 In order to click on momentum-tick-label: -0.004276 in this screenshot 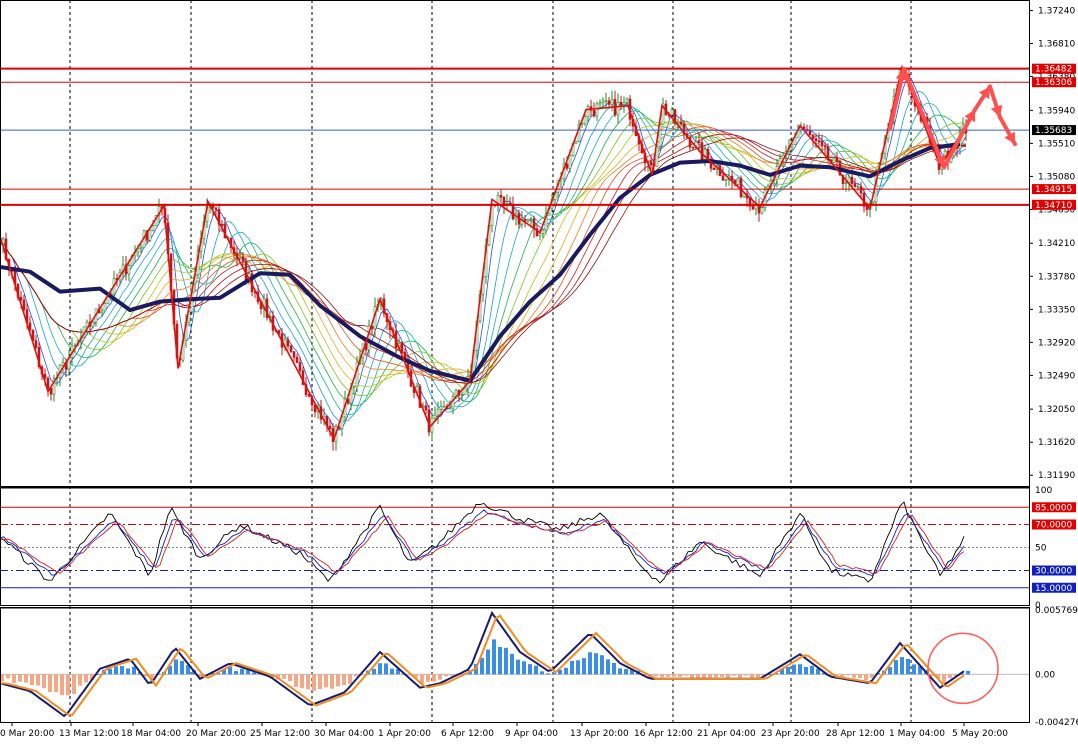, I will do `click(1056, 723)`.